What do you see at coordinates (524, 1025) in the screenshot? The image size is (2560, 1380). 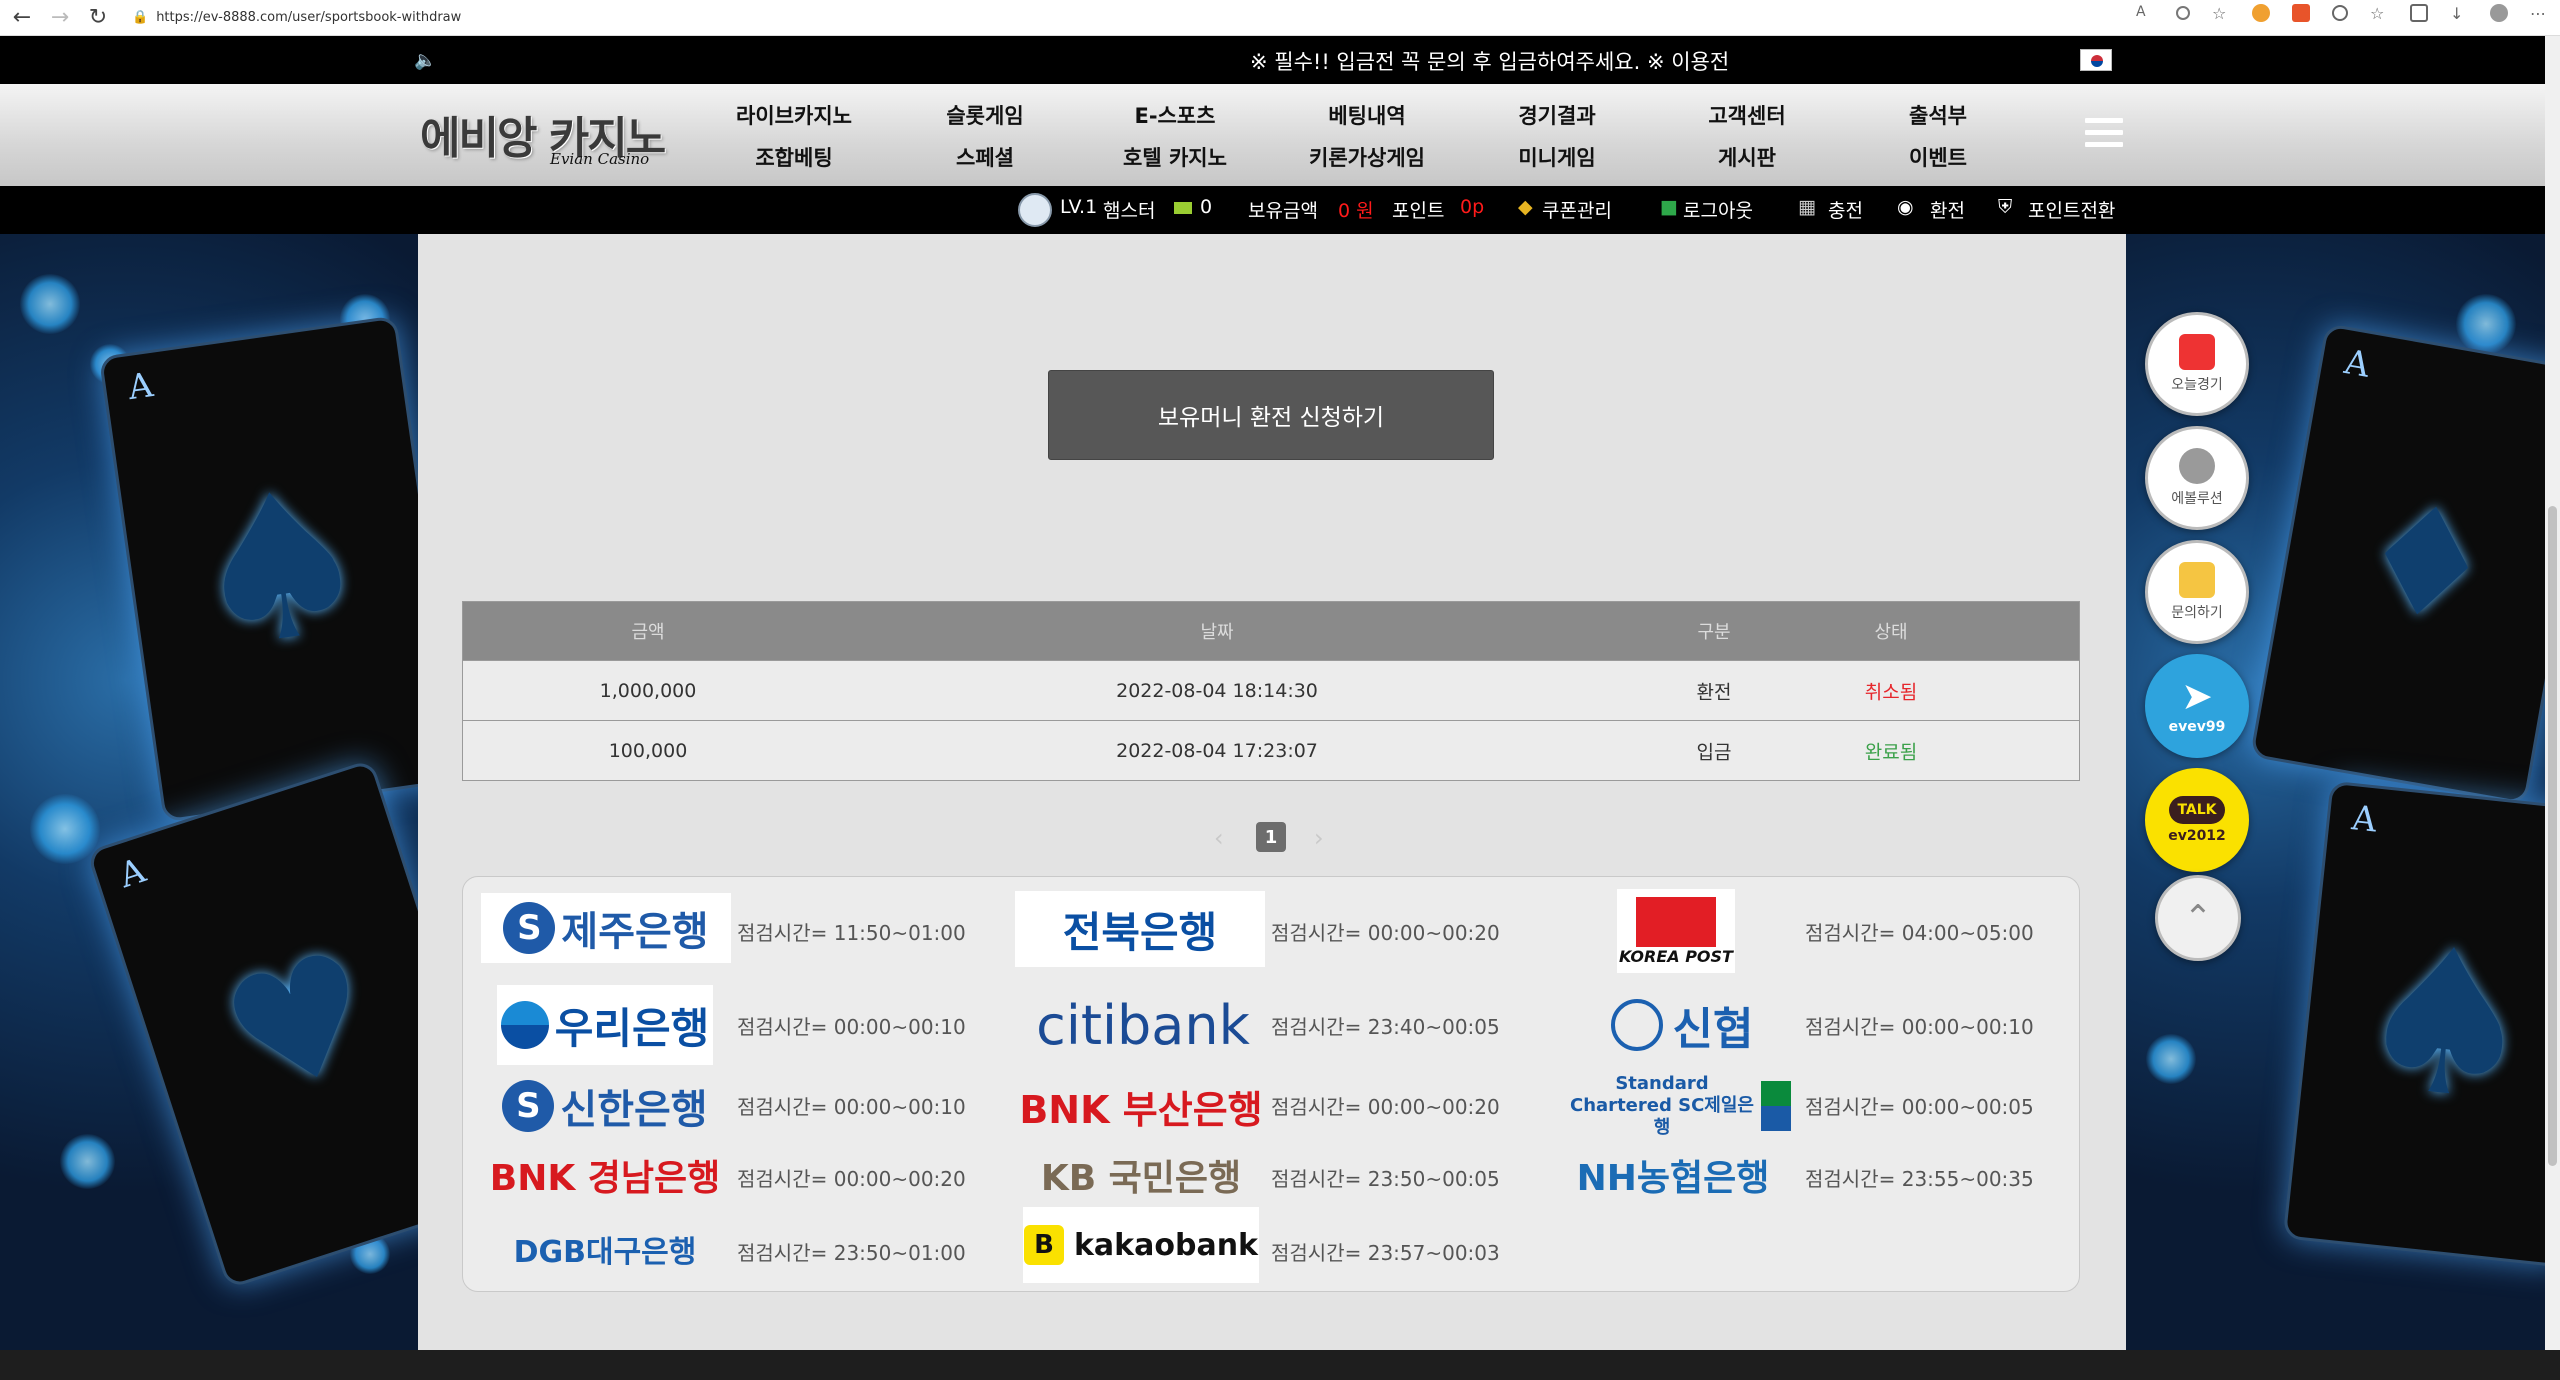 I see `woori-bank-icon` at bounding box center [524, 1025].